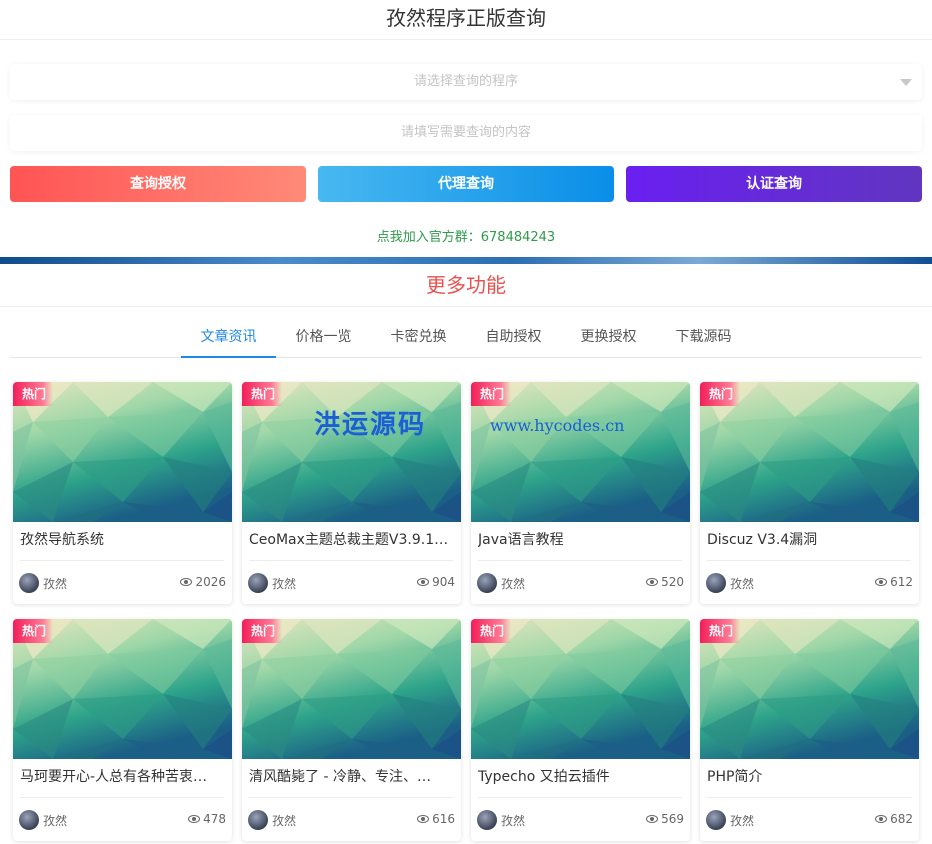 The height and width of the screenshot is (844, 932). I want to click on query-content-input: 请填写需要查询的内容, so click(466, 133).